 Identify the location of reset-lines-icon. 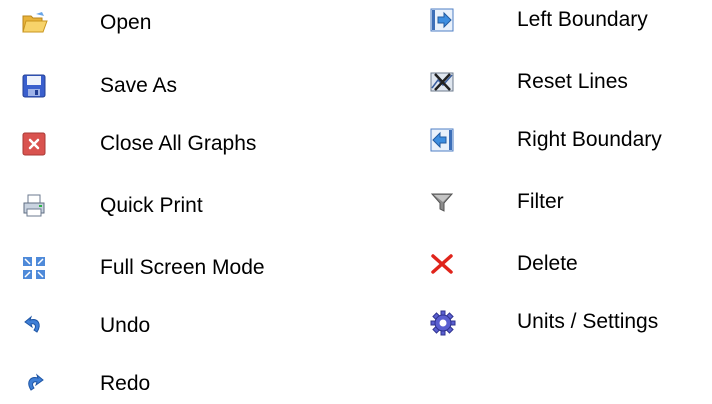
(442, 82).